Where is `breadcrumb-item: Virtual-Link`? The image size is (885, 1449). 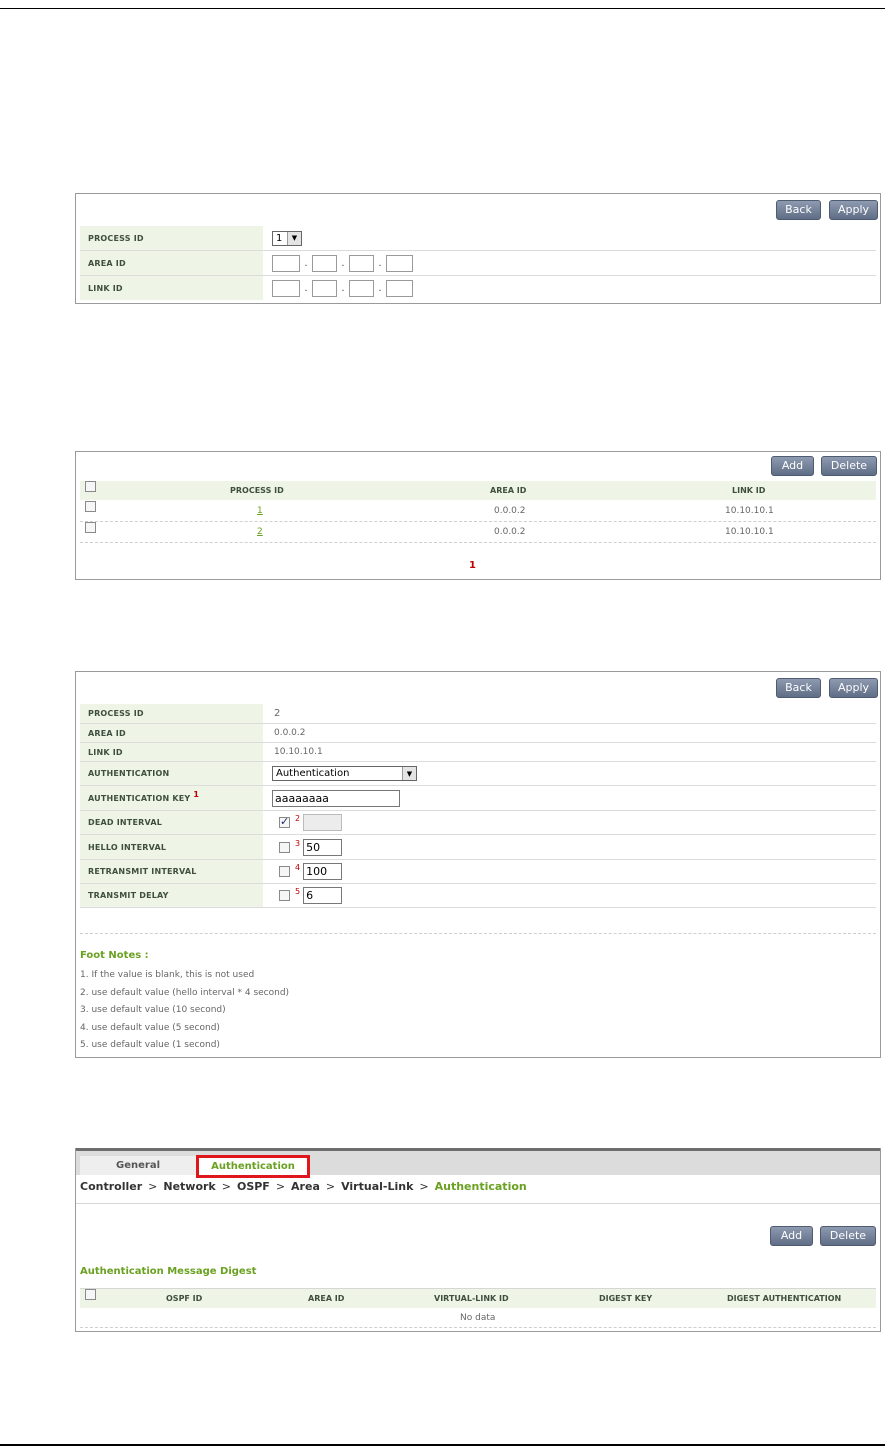
breadcrumb-item: Virtual-Link is located at coordinates (377, 1186).